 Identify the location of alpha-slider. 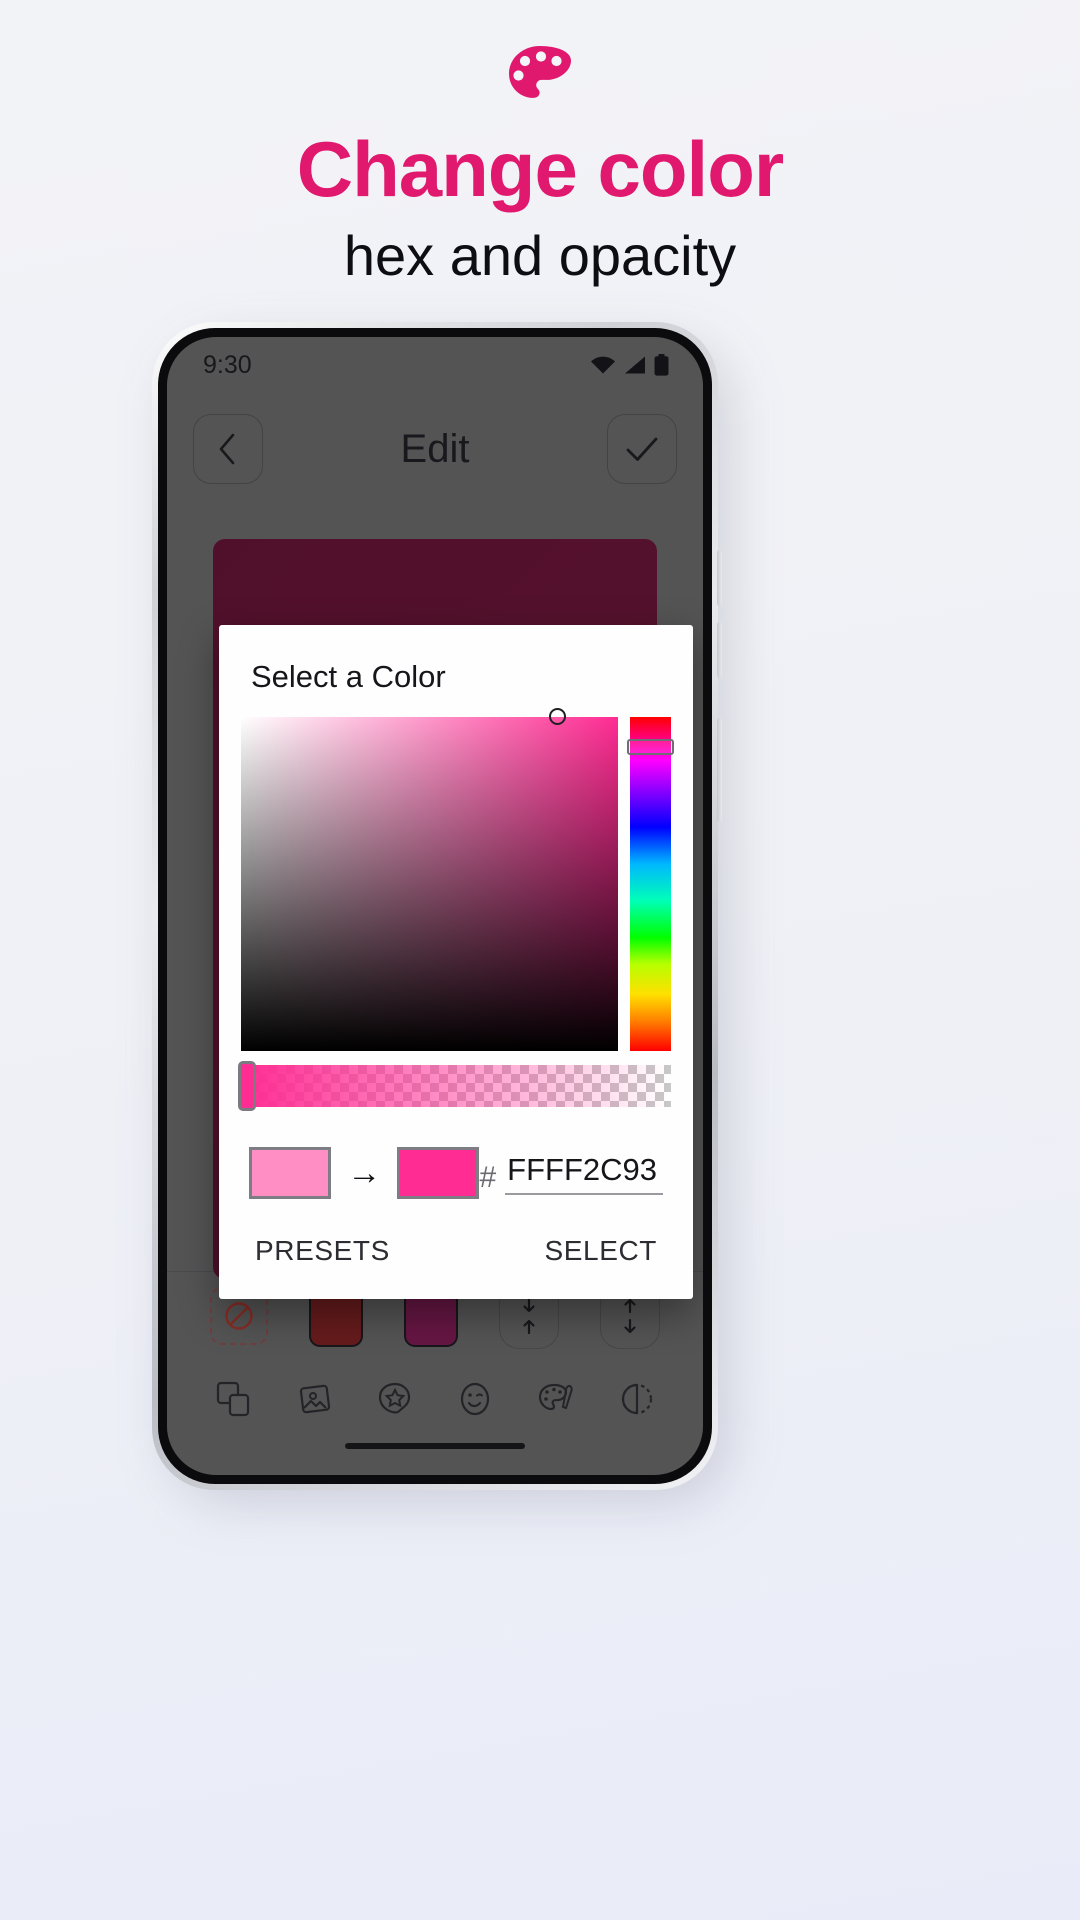
(454, 1086).